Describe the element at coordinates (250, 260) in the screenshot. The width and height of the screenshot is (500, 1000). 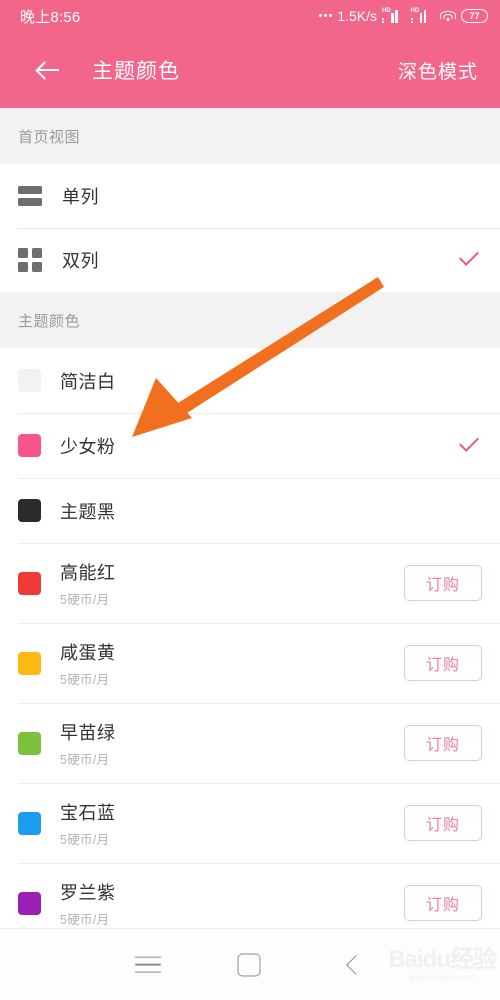
I see `row-double-column: 双列` at that location.